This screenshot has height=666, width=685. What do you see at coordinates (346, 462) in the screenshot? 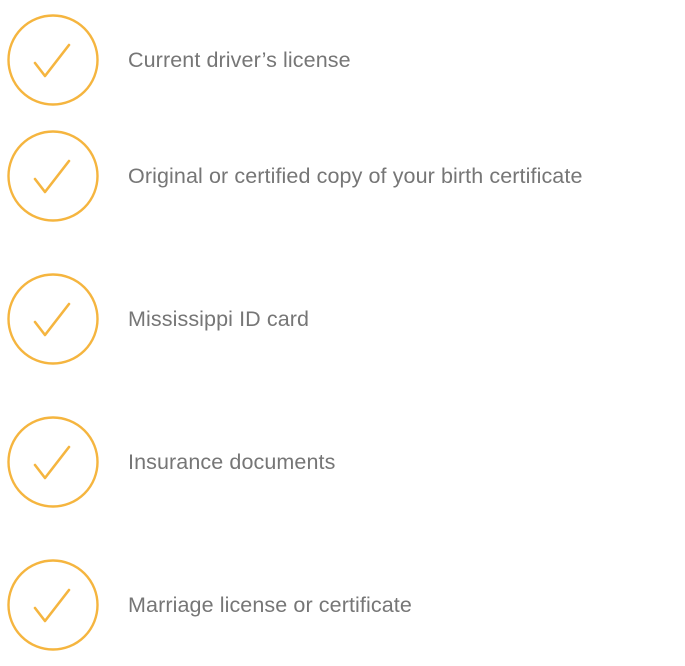
I see `checklist-item: Insurance documents` at bounding box center [346, 462].